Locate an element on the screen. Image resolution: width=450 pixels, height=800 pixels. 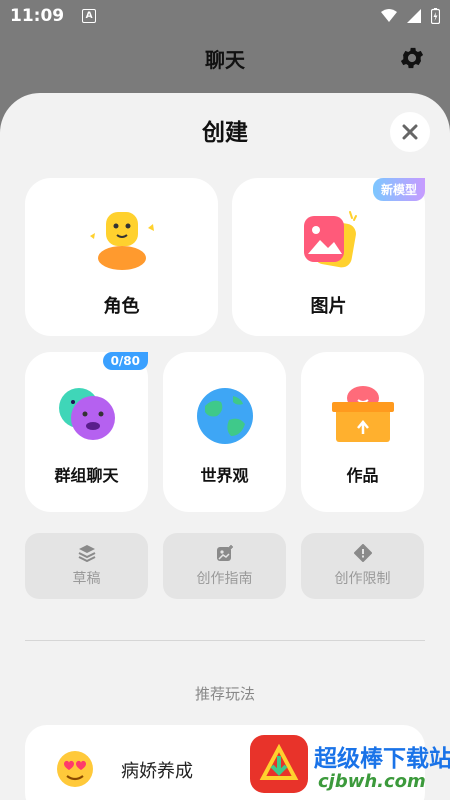
signal-icon is located at coordinates (414, 16).